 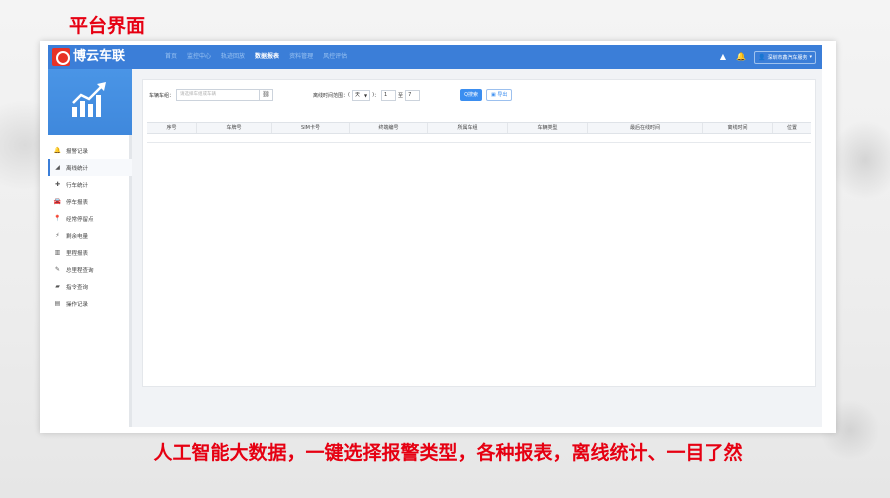 I want to click on sidebar-item-frequent-stops: 📍 经常停留点, so click(x=90, y=218).